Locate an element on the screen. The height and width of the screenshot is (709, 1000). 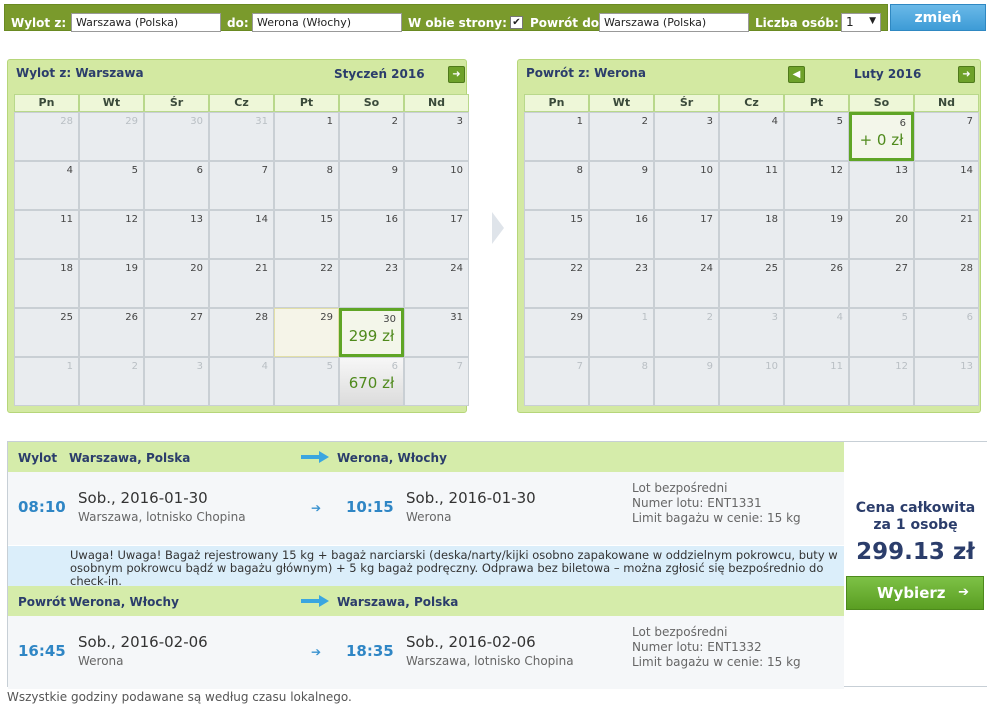
day-number: 7 is located at coordinates (969, 121).